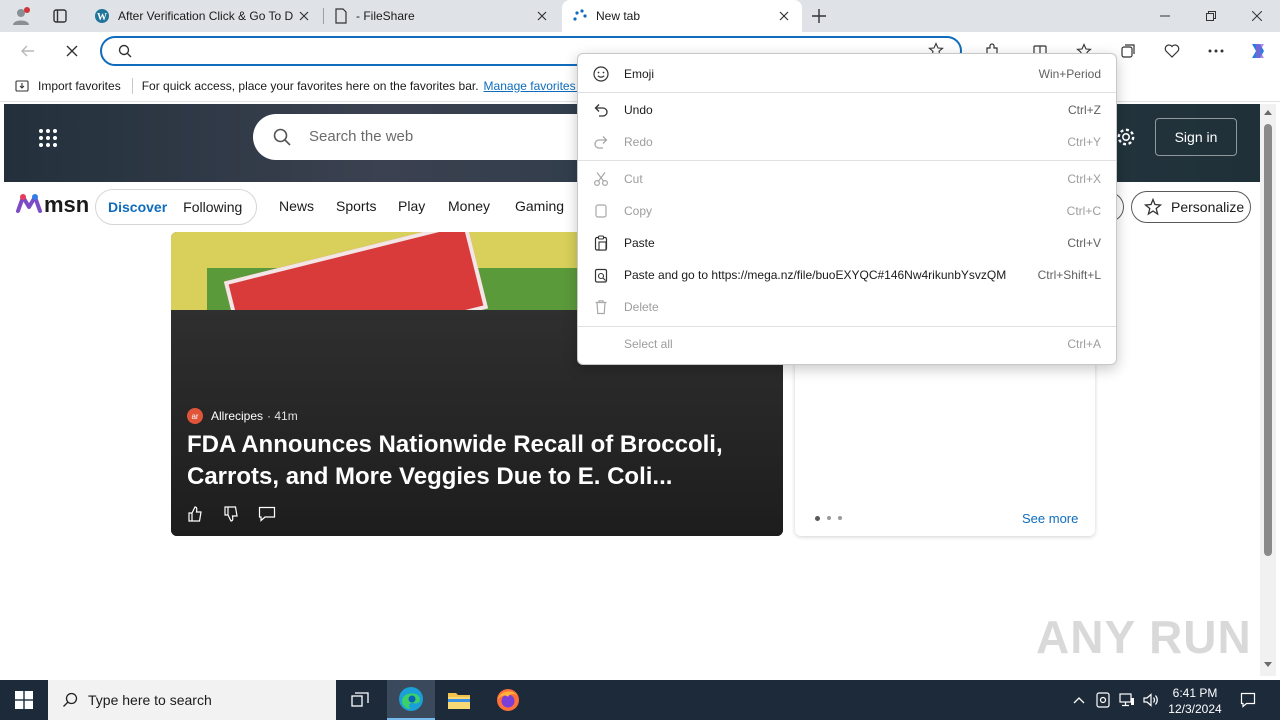 The height and width of the screenshot is (720, 1280). Describe the element at coordinates (28, 51) in the screenshot. I see `back-button` at that location.